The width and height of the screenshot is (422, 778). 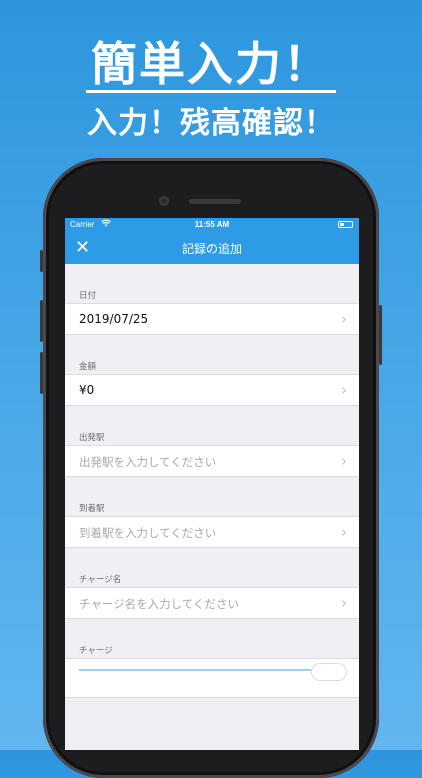 I want to click on status-time: 11:55 AM, so click(x=212, y=224).